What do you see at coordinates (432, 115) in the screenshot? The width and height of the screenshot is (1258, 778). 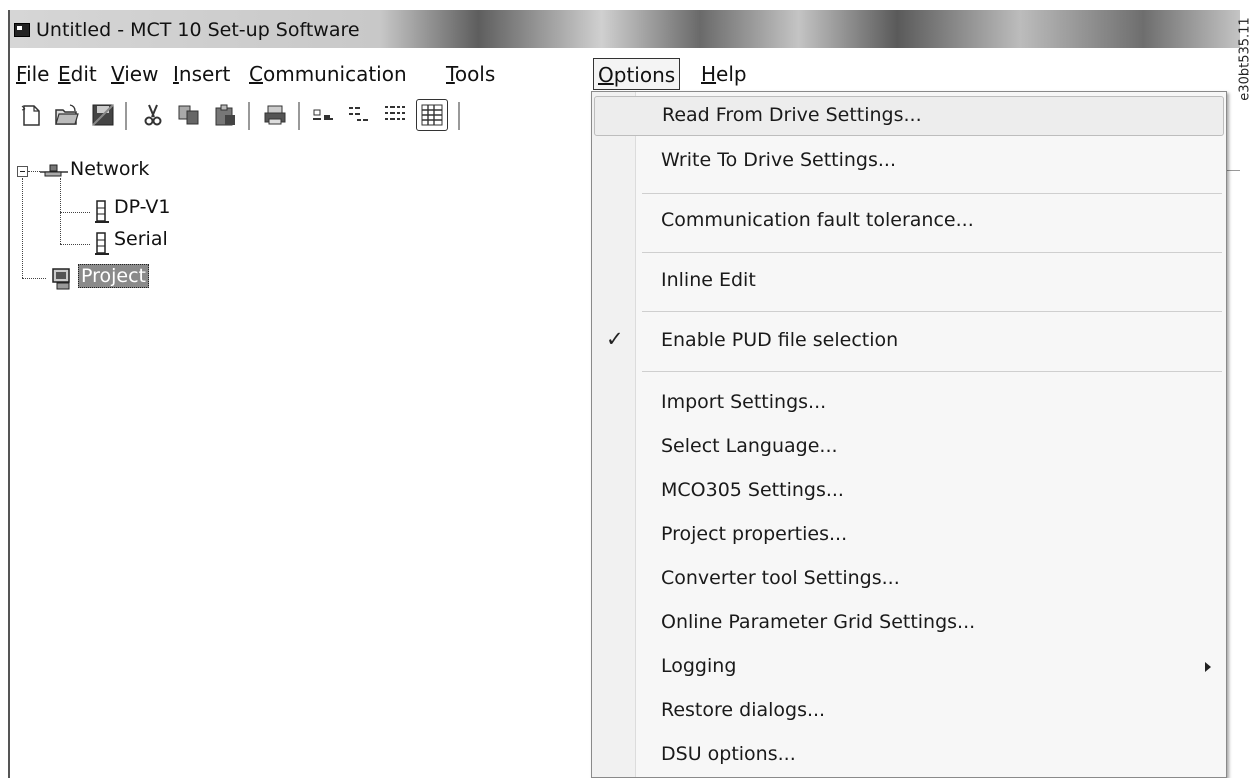 I see `details-icon` at bounding box center [432, 115].